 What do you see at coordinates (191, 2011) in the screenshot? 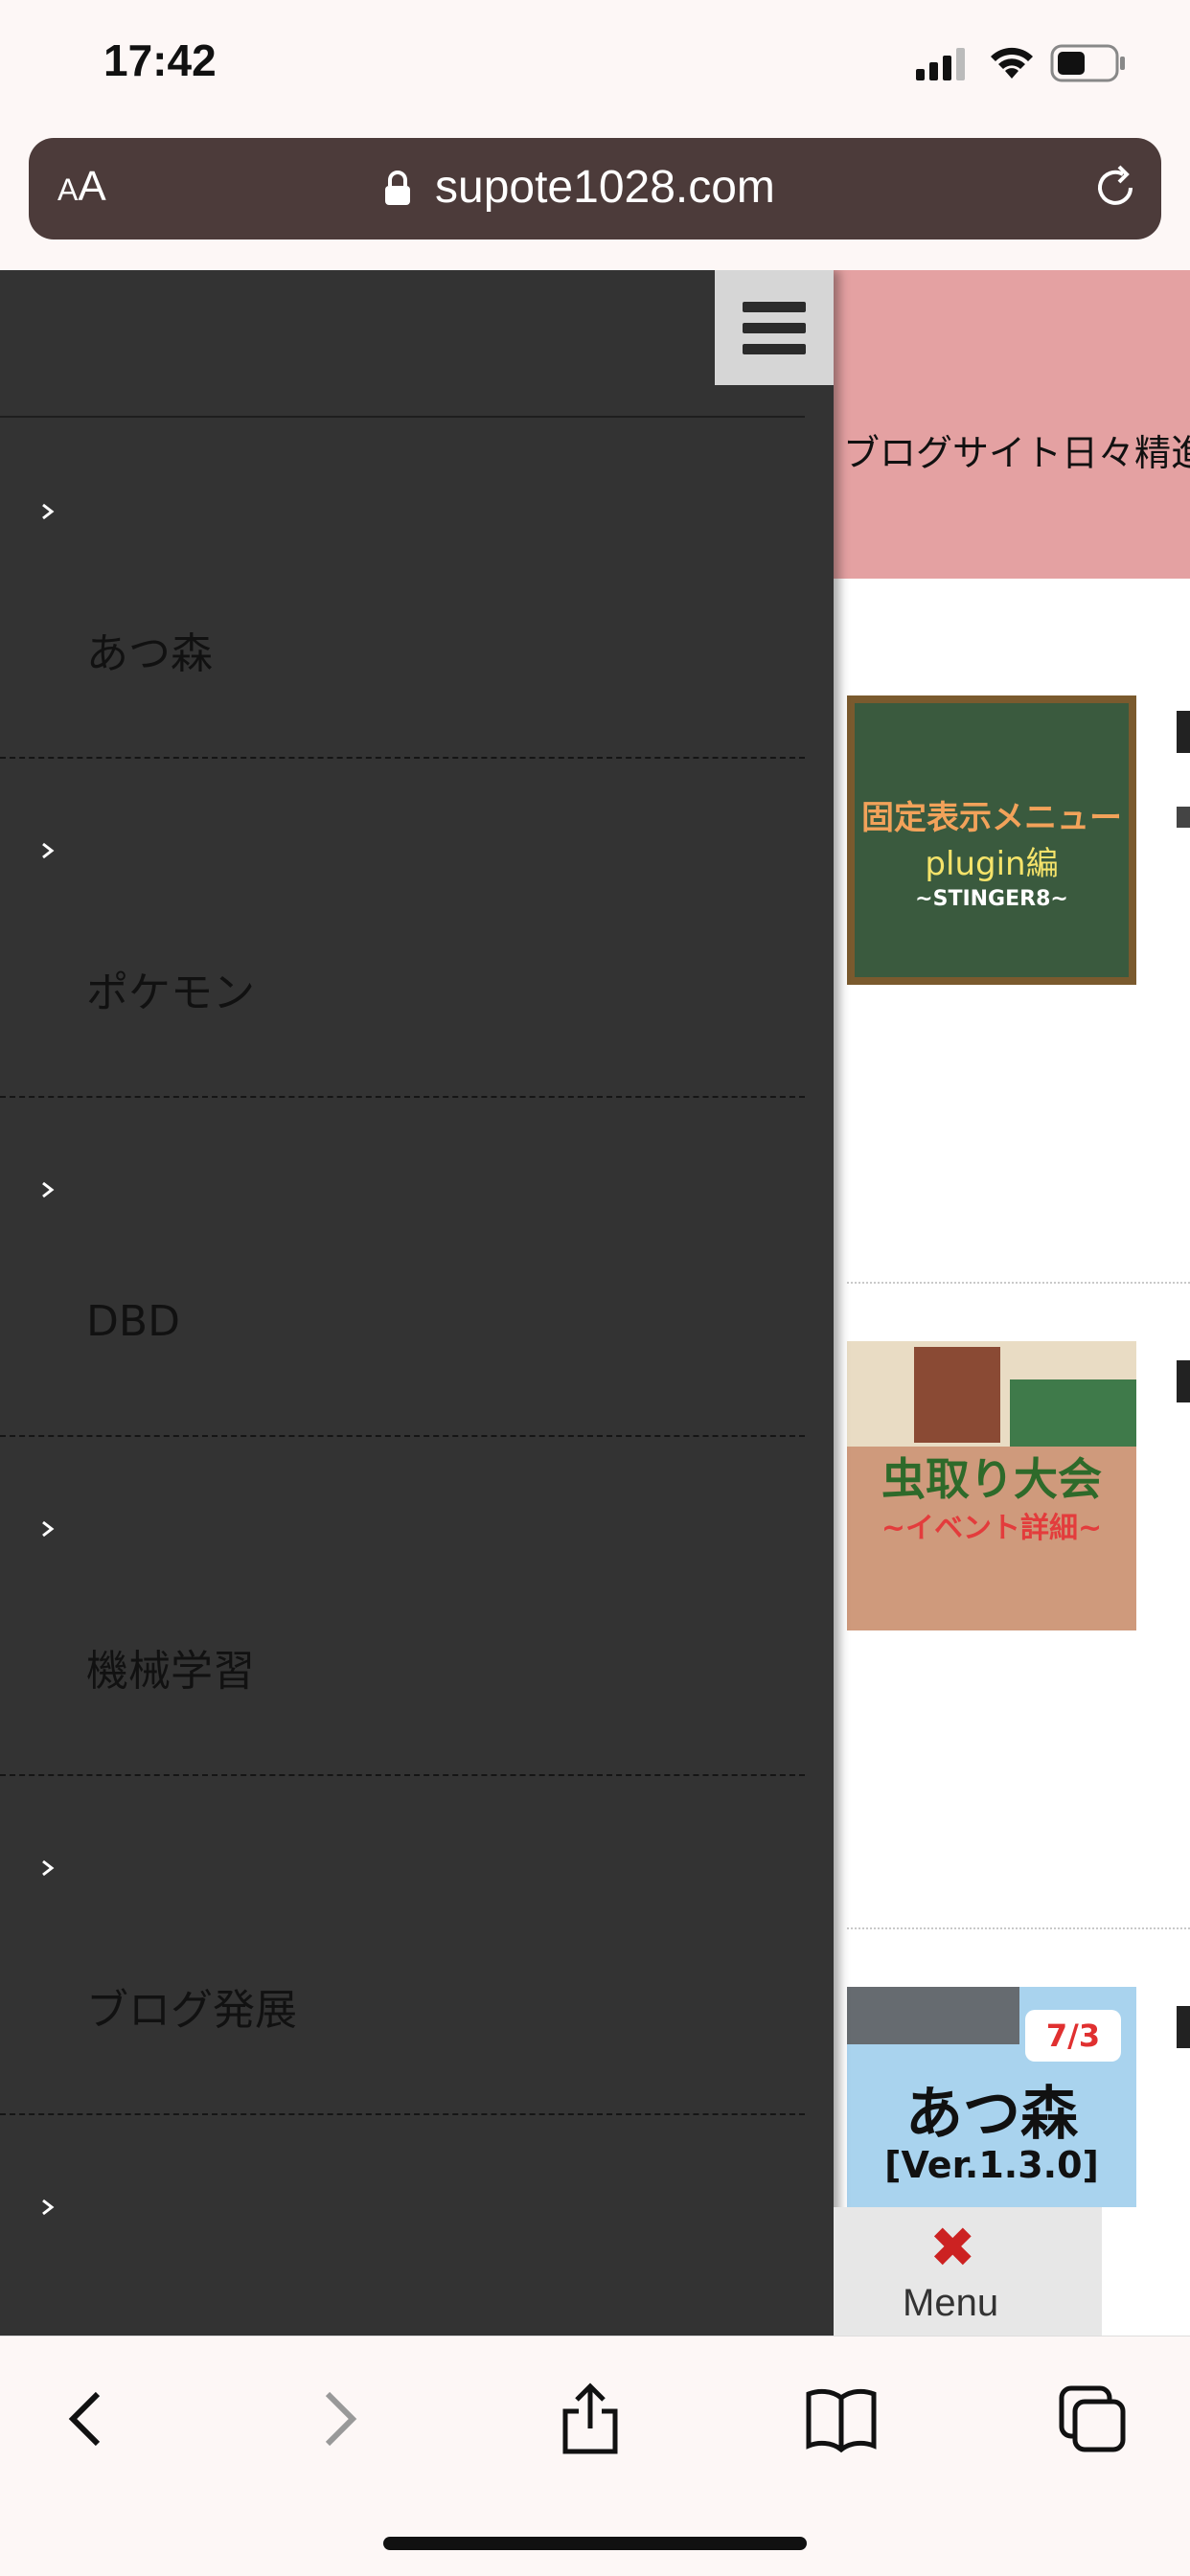
I see `menu-item-label: ブログ発展` at bounding box center [191, 2011].